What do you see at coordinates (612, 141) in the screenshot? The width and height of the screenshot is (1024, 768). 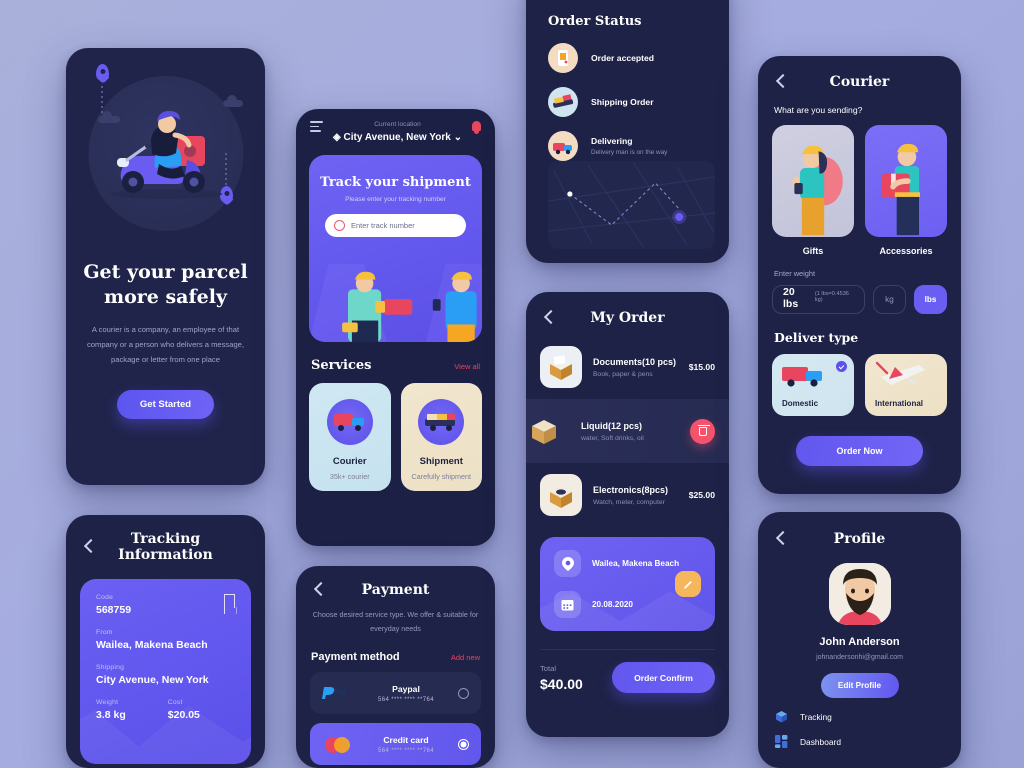 I see `step-name: Delivering` at bounding box center [612, 141].